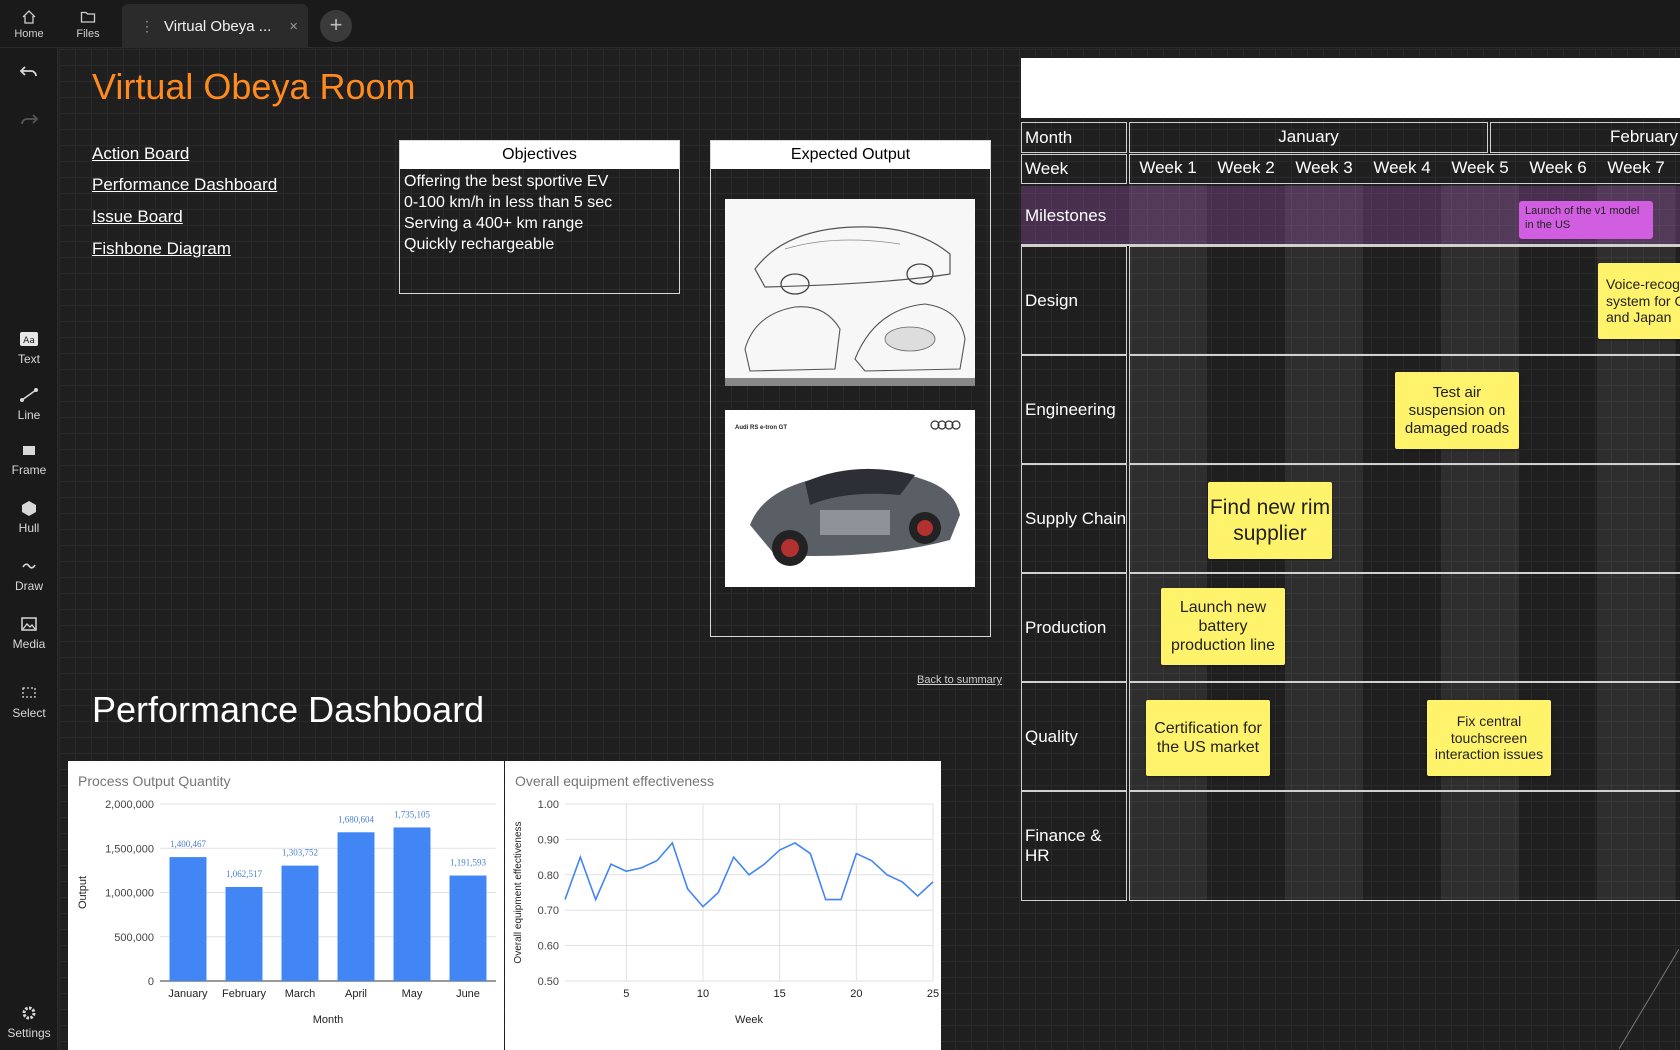 This screenshot has height=1050, width=1680. What do you see at coordinates (293, 26) in the screenshot?
I see `tab-close-button: ×` at bounding box center [293, 26].